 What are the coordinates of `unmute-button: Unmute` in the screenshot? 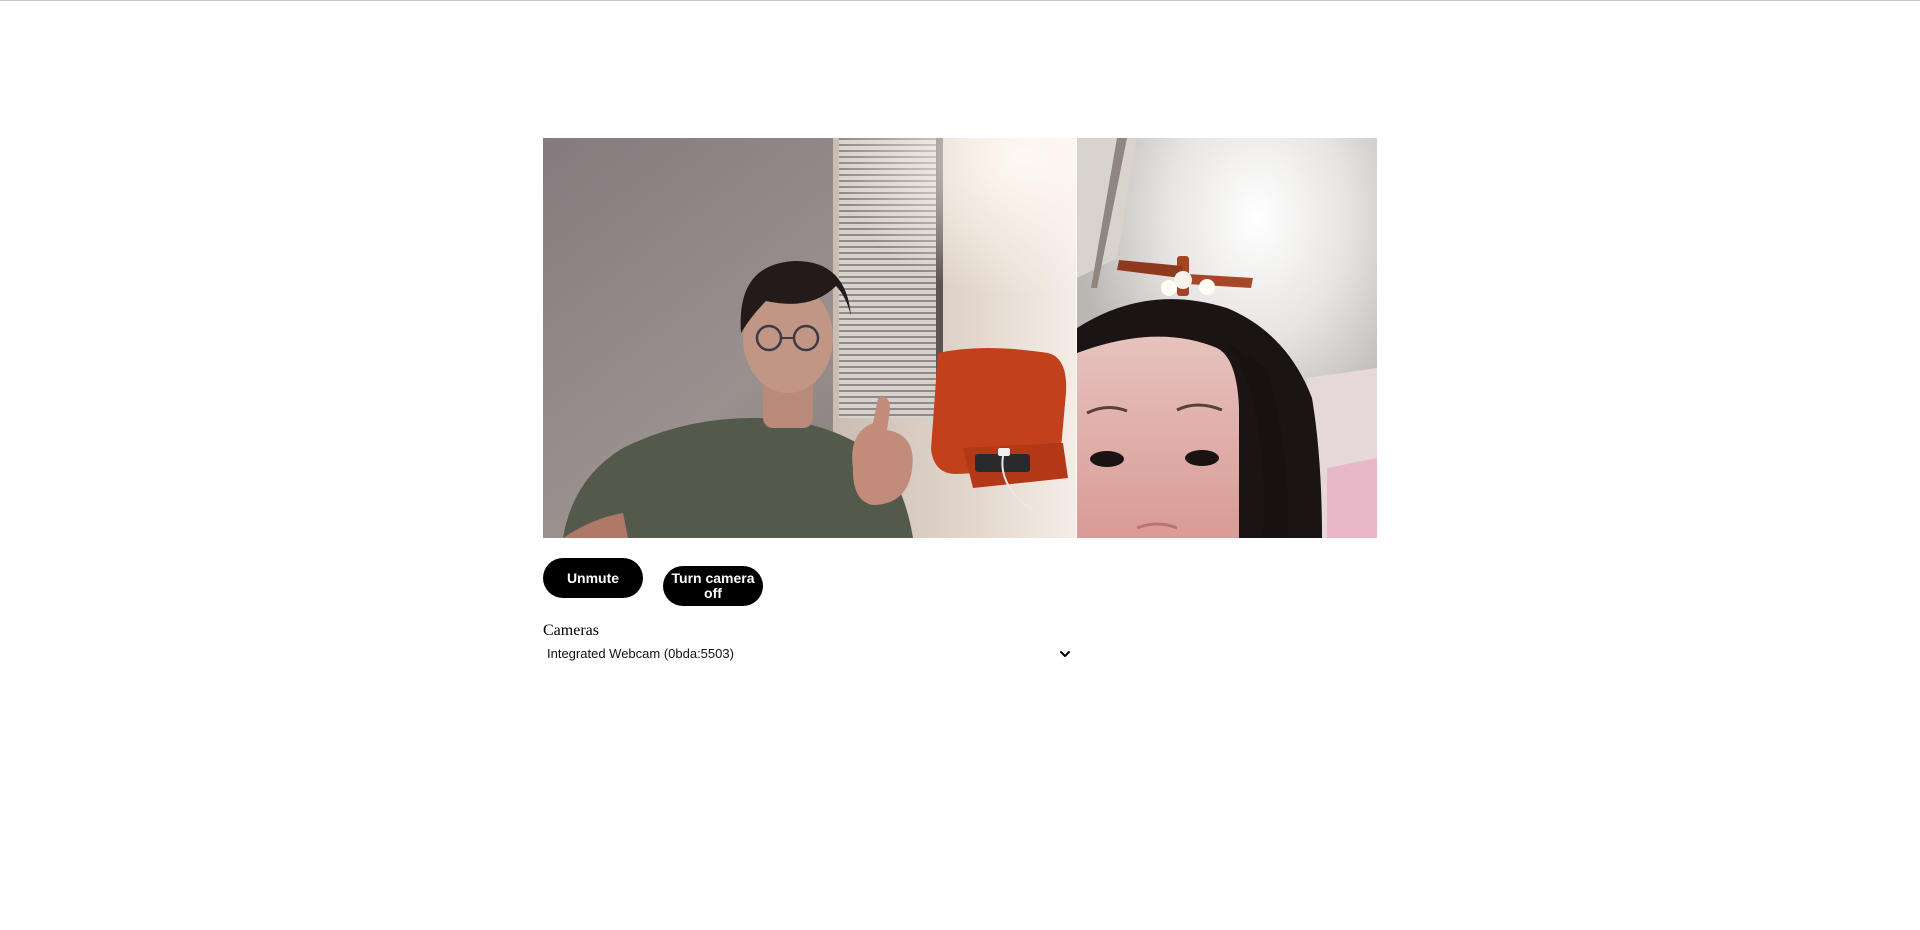 It's located at (593, 578).